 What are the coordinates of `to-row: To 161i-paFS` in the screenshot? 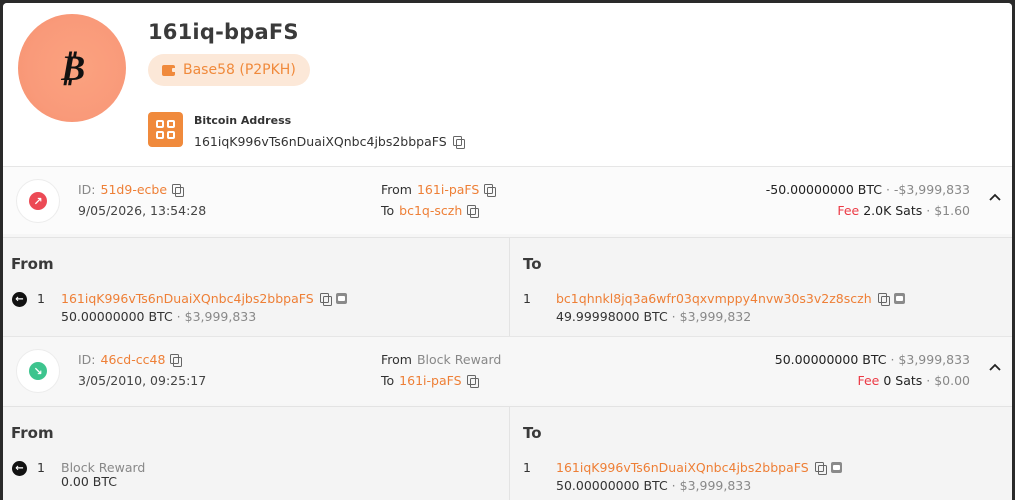 It's located at (430, 380).